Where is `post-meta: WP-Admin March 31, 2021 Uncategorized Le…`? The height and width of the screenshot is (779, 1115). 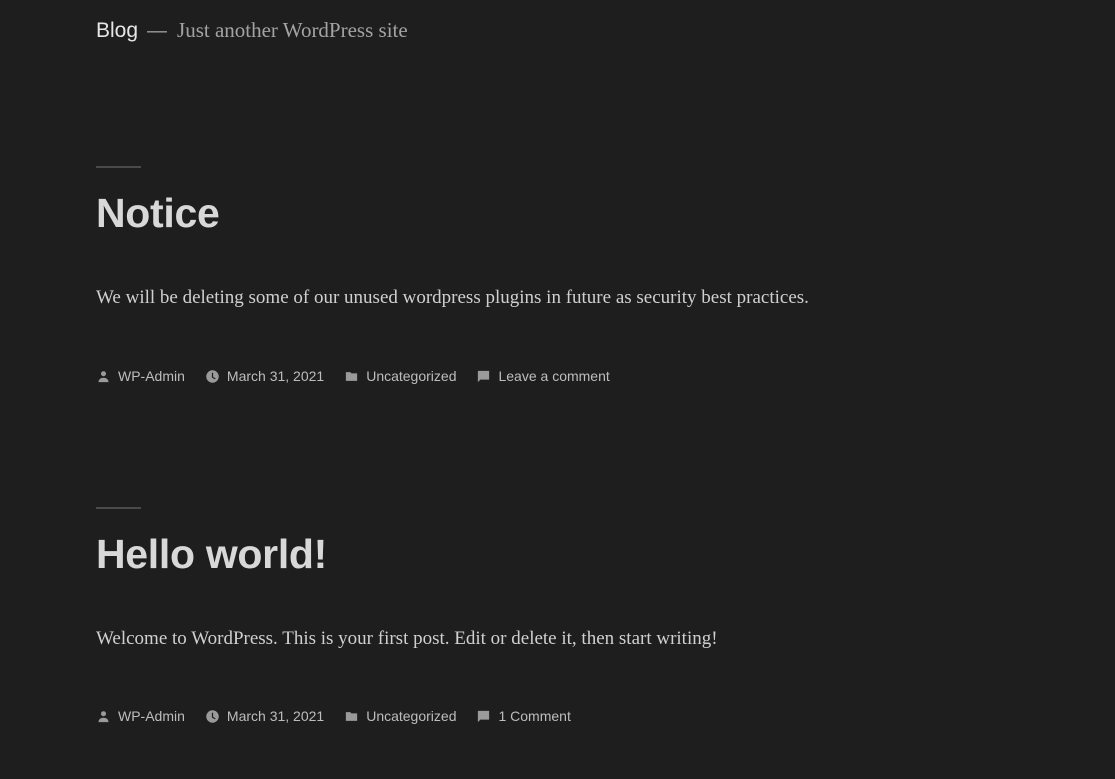 post-meta: WP-Admin March 31, 2021 Uncategorized Le… is located at coordinates (363, 376).